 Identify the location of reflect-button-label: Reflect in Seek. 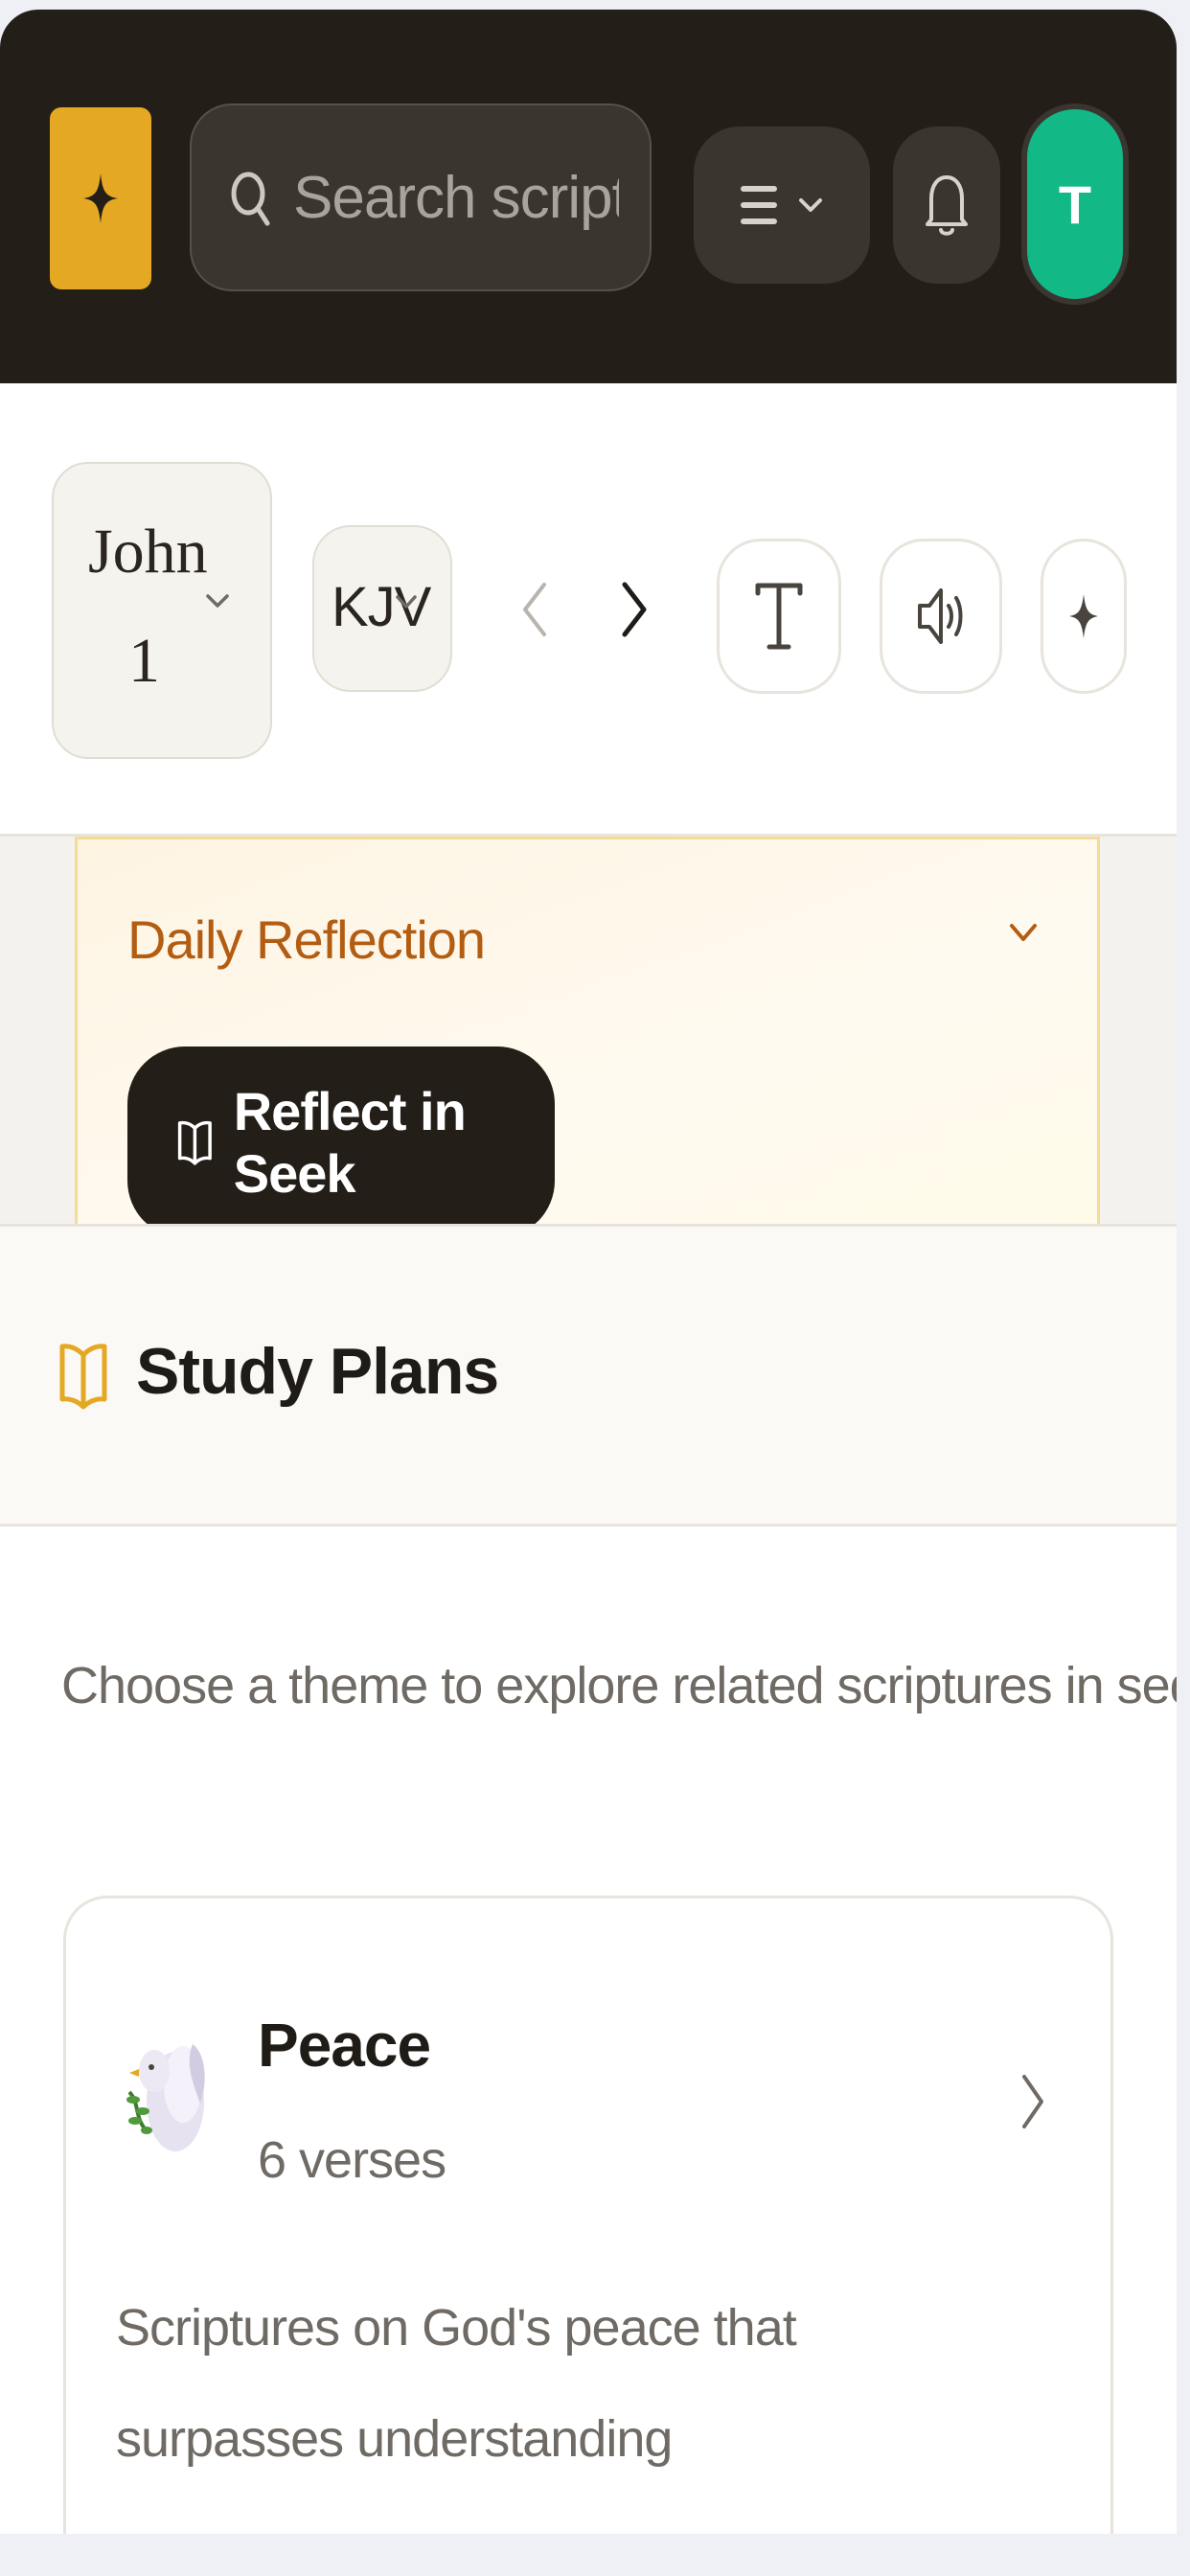
(350, 1142).